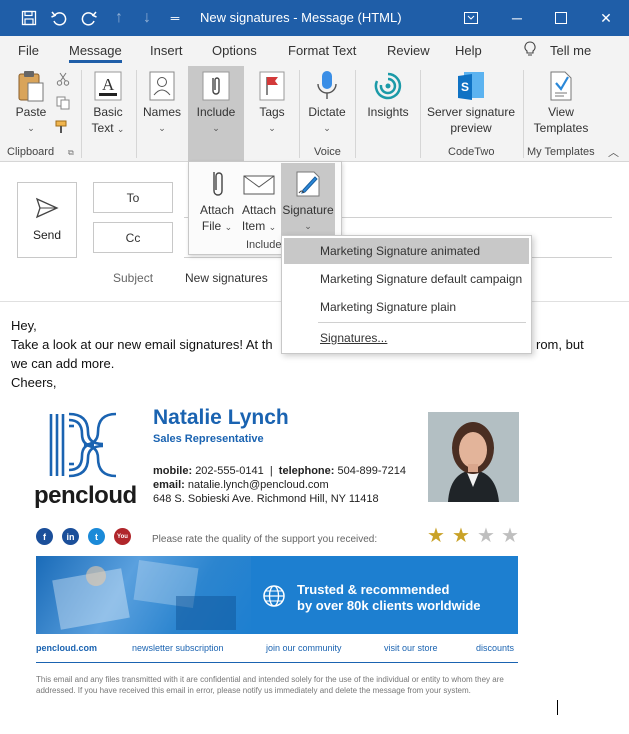 This screenshot has height=734, width=629. What do you see at coordinates (166, 50) in the screenshot?
I see `tab-insert: Insert` at bounding box center [166, 50].